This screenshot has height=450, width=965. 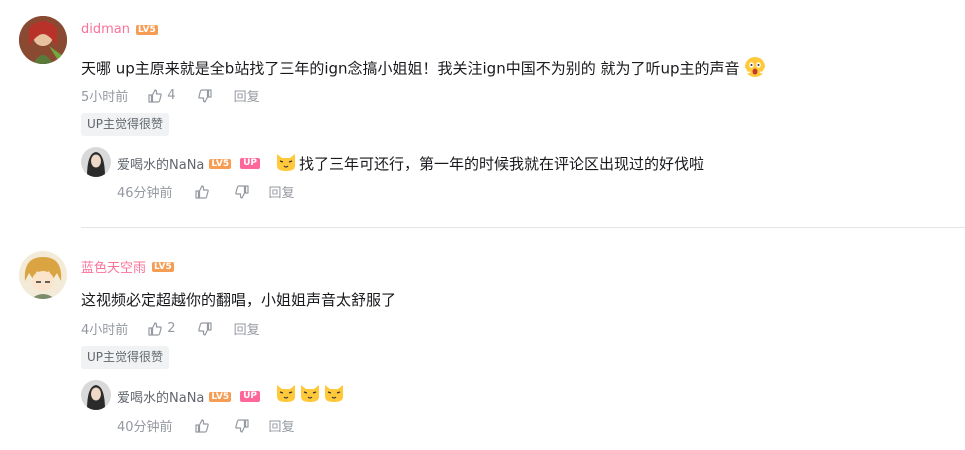 What do you see at coordinates (105, 97) in the screenshot?
I see `comment-time: 5小时前` at bounding box center [105, 97].